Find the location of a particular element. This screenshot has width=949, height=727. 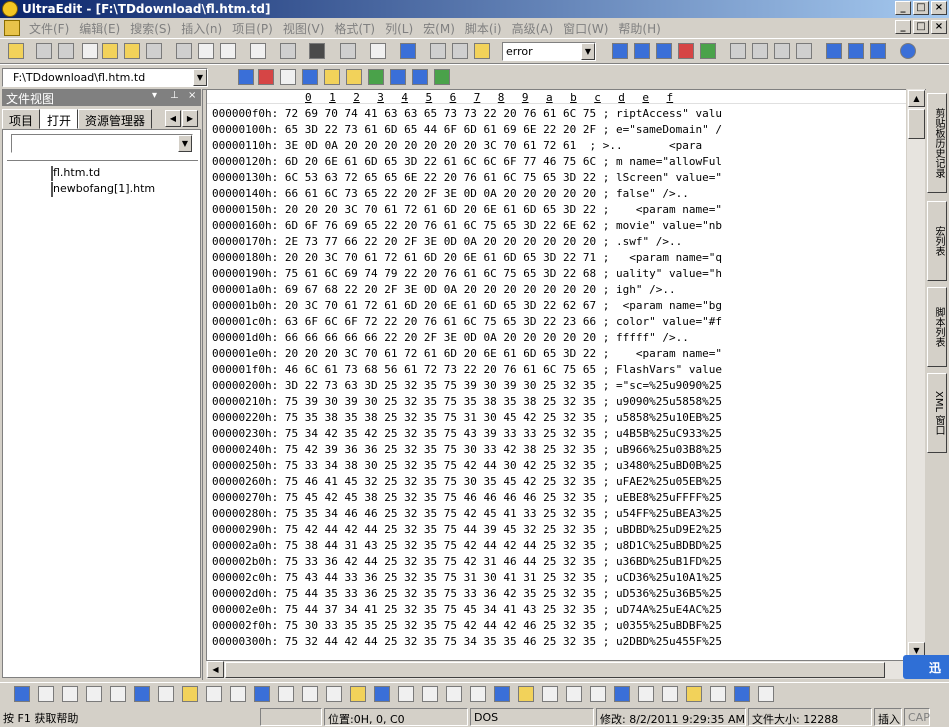

link-icon is located at coordinates (550, 694).